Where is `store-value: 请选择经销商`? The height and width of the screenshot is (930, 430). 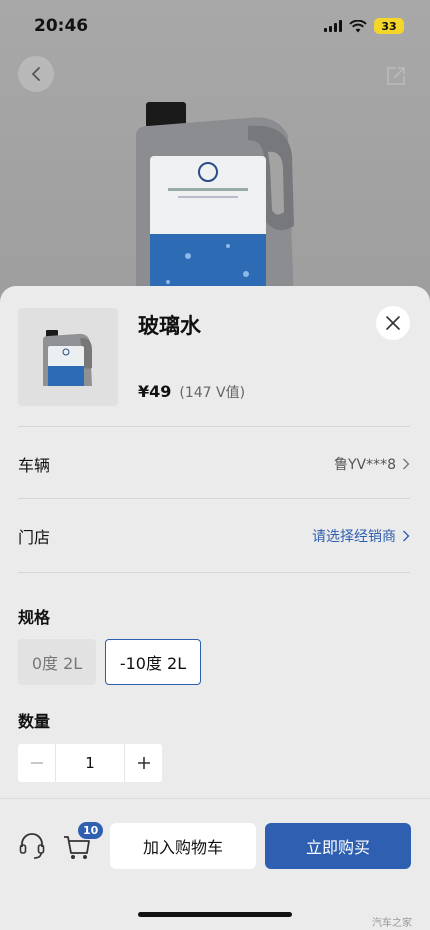
store-value: 请选择经销商 is located at coordinates (361, 536).